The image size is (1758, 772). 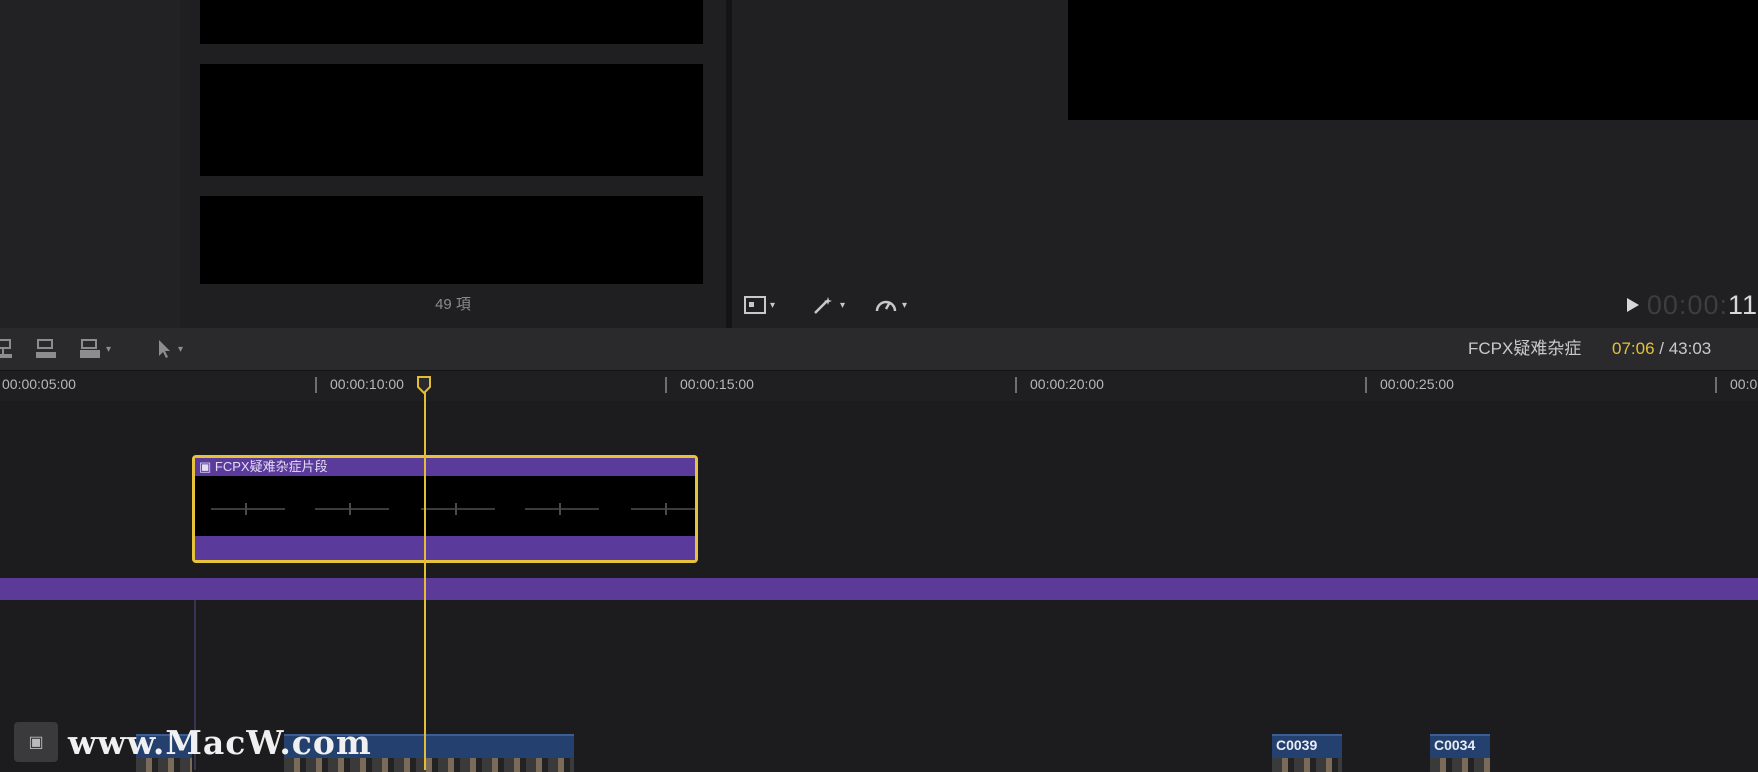 What do you see at coordinates (1744, 384) in the screenshot?
I see `ruler-label: 00:0` at bounding box center [1744, 384].